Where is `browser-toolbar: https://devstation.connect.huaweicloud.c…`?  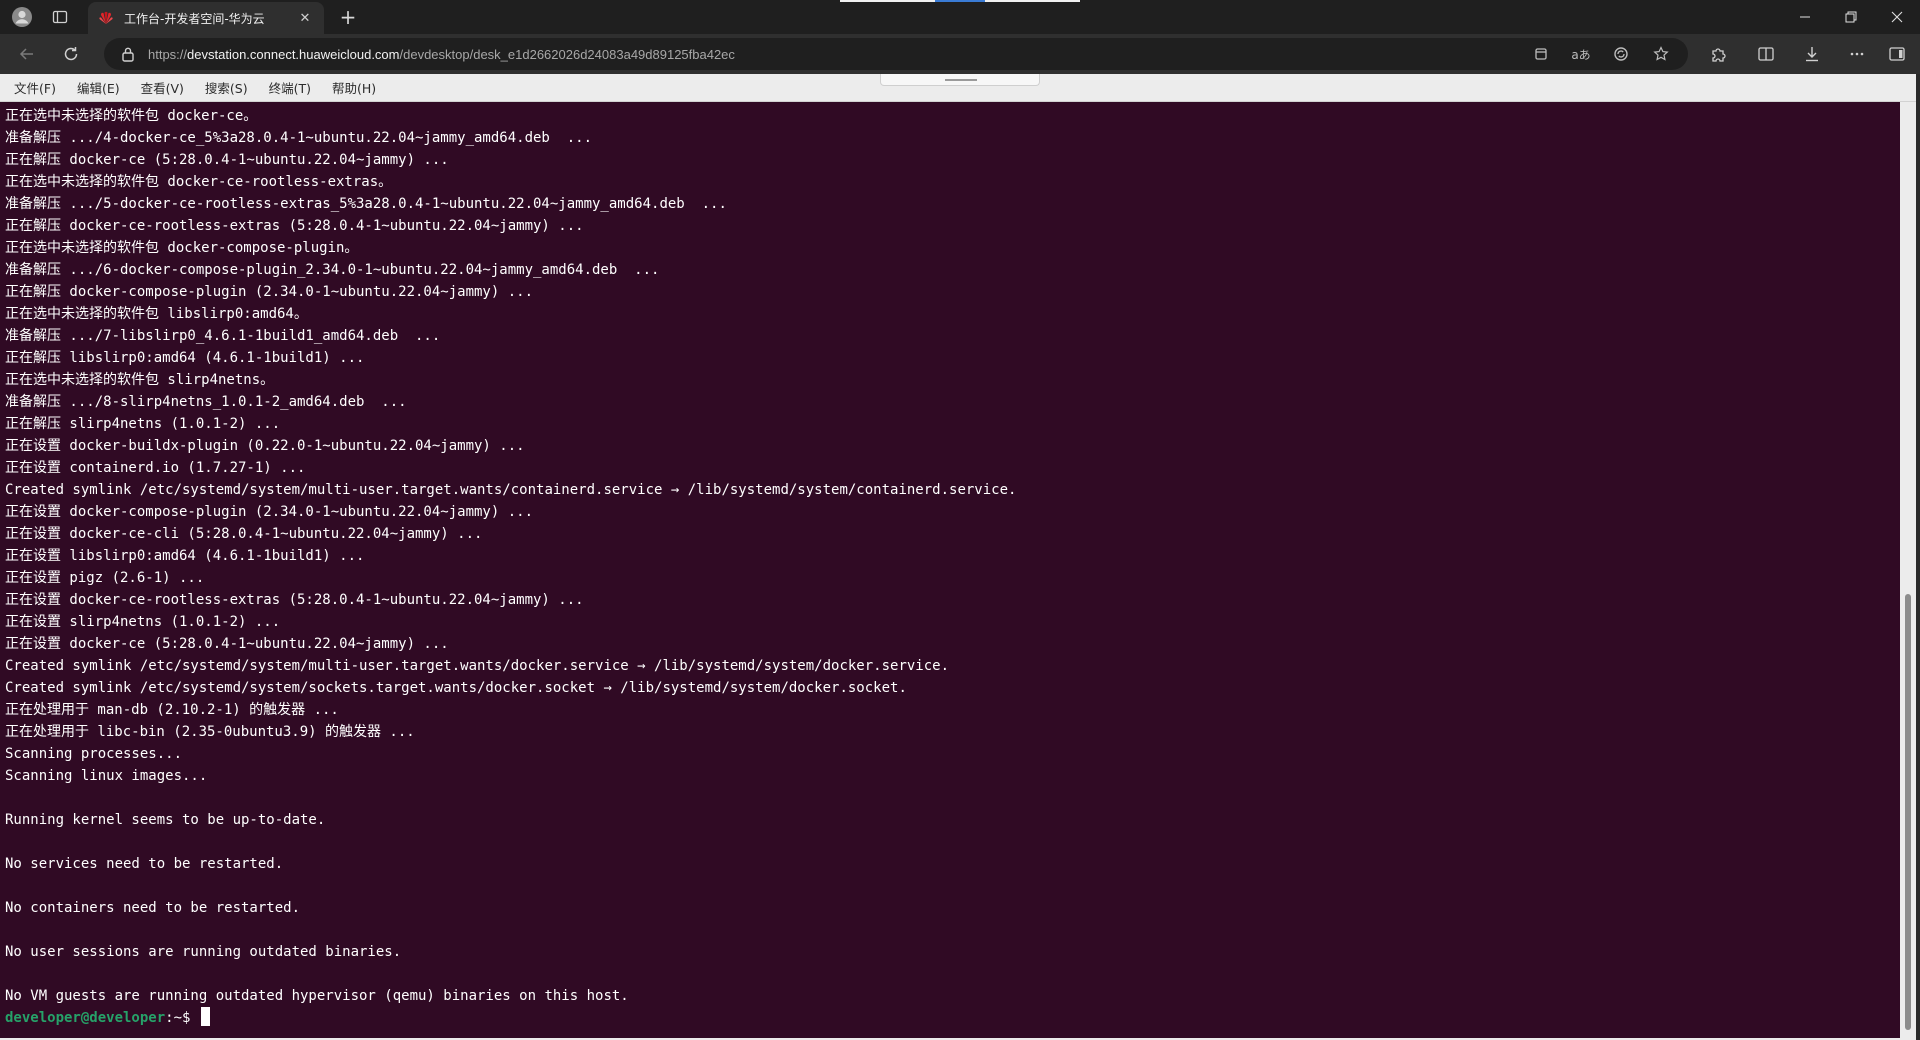
browser-toolbar: https://devstation.connect.huaweicloud.c… is located at coordinates (960, 54).